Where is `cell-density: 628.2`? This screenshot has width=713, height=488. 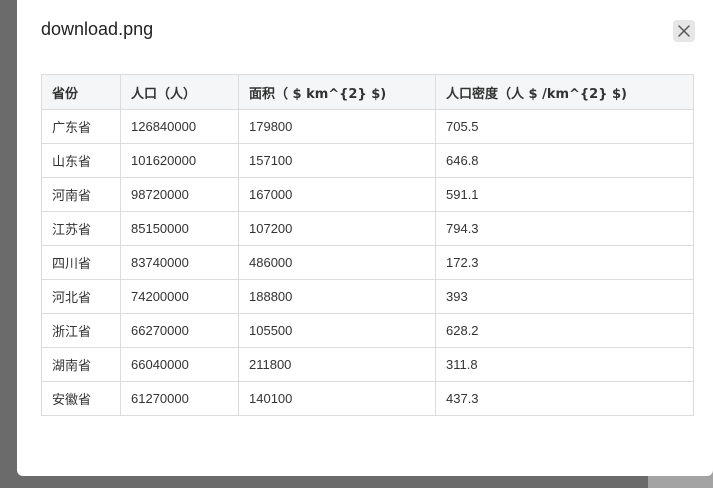
cell-density: 628.2 is located at coordinates (564, 330).